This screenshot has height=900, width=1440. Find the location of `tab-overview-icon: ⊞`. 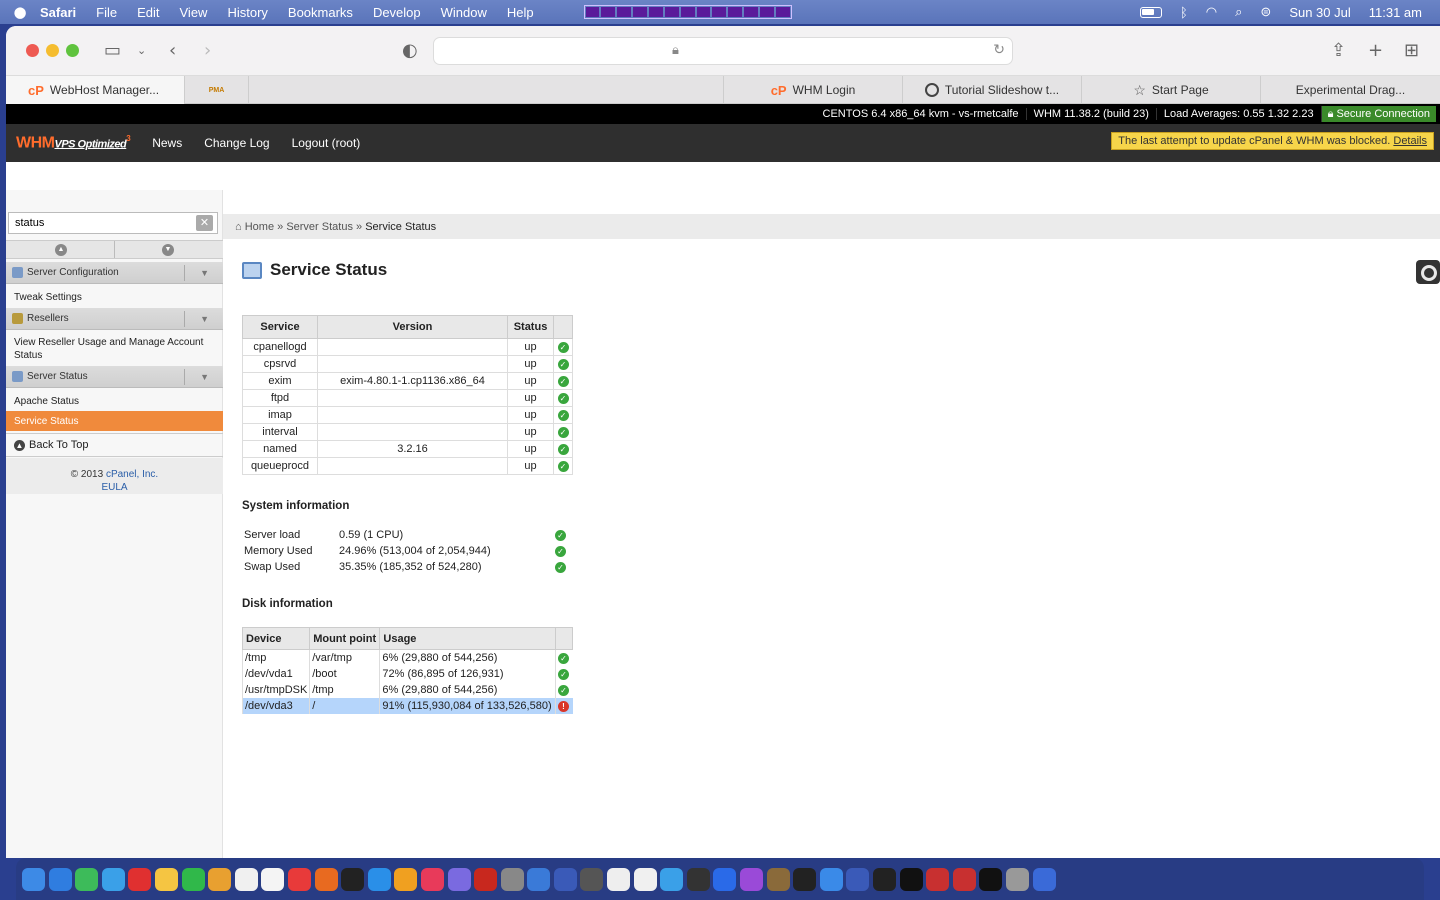

tab-overview-icon: ⊞ is located at coordinates (1411, 50).